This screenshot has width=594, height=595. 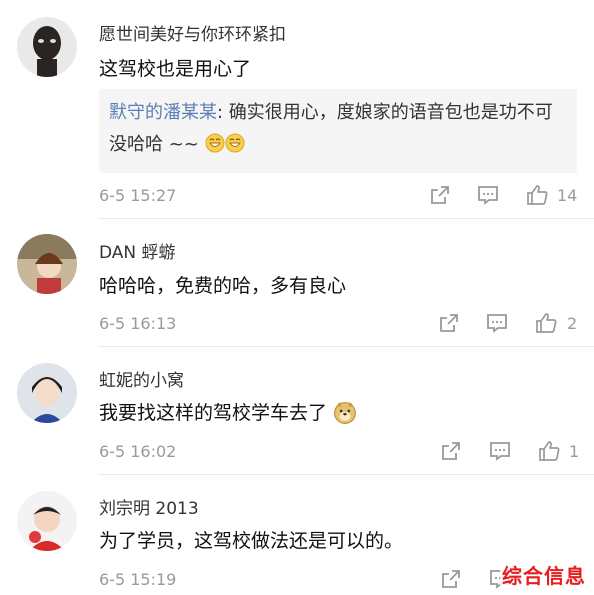 What do you see at coordinates (544, 574) in the screenshot?
I see `watermark: 综合信息` at bounding box center [544, 574].